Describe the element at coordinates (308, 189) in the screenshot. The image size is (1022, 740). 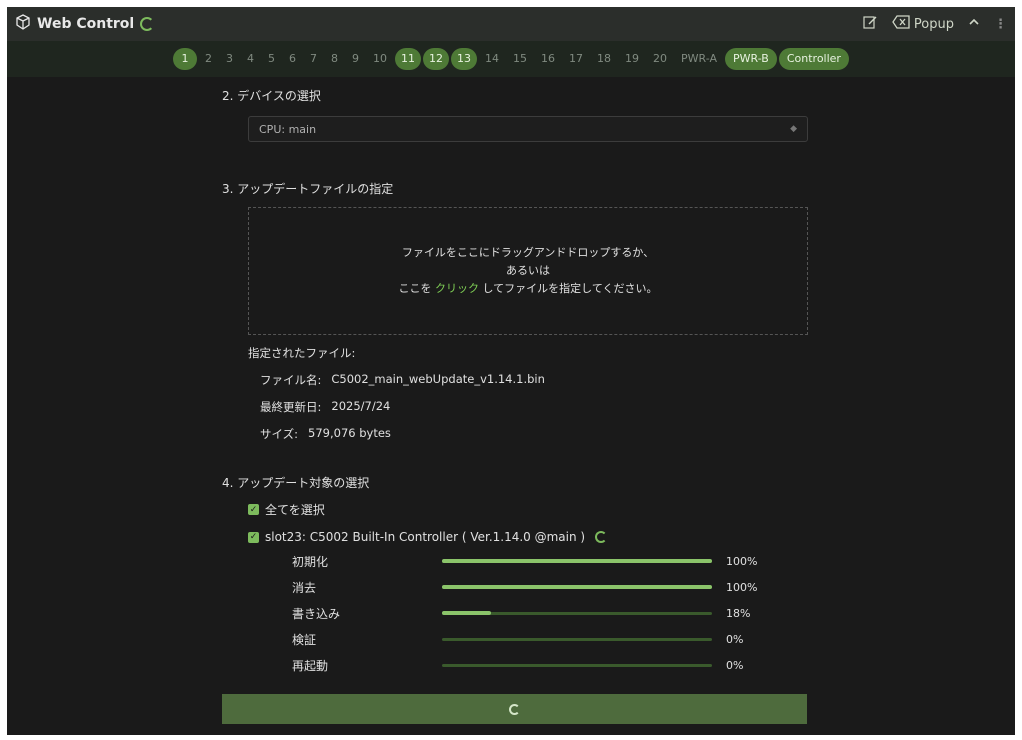
I see `file-section-title: 3. アップデートファイルの指定` at that location.